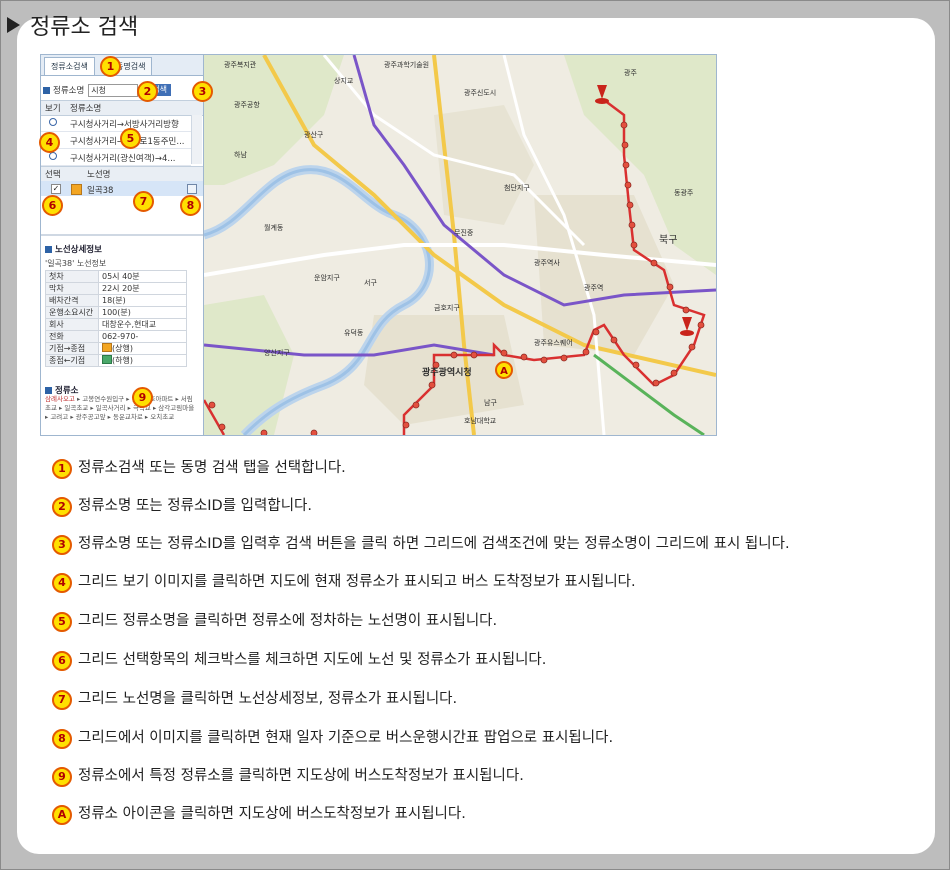 The image size is (950, 870). Describe the element at coordinates (62, 545) in the screenshot. I see `list-badge: 3` at that location.